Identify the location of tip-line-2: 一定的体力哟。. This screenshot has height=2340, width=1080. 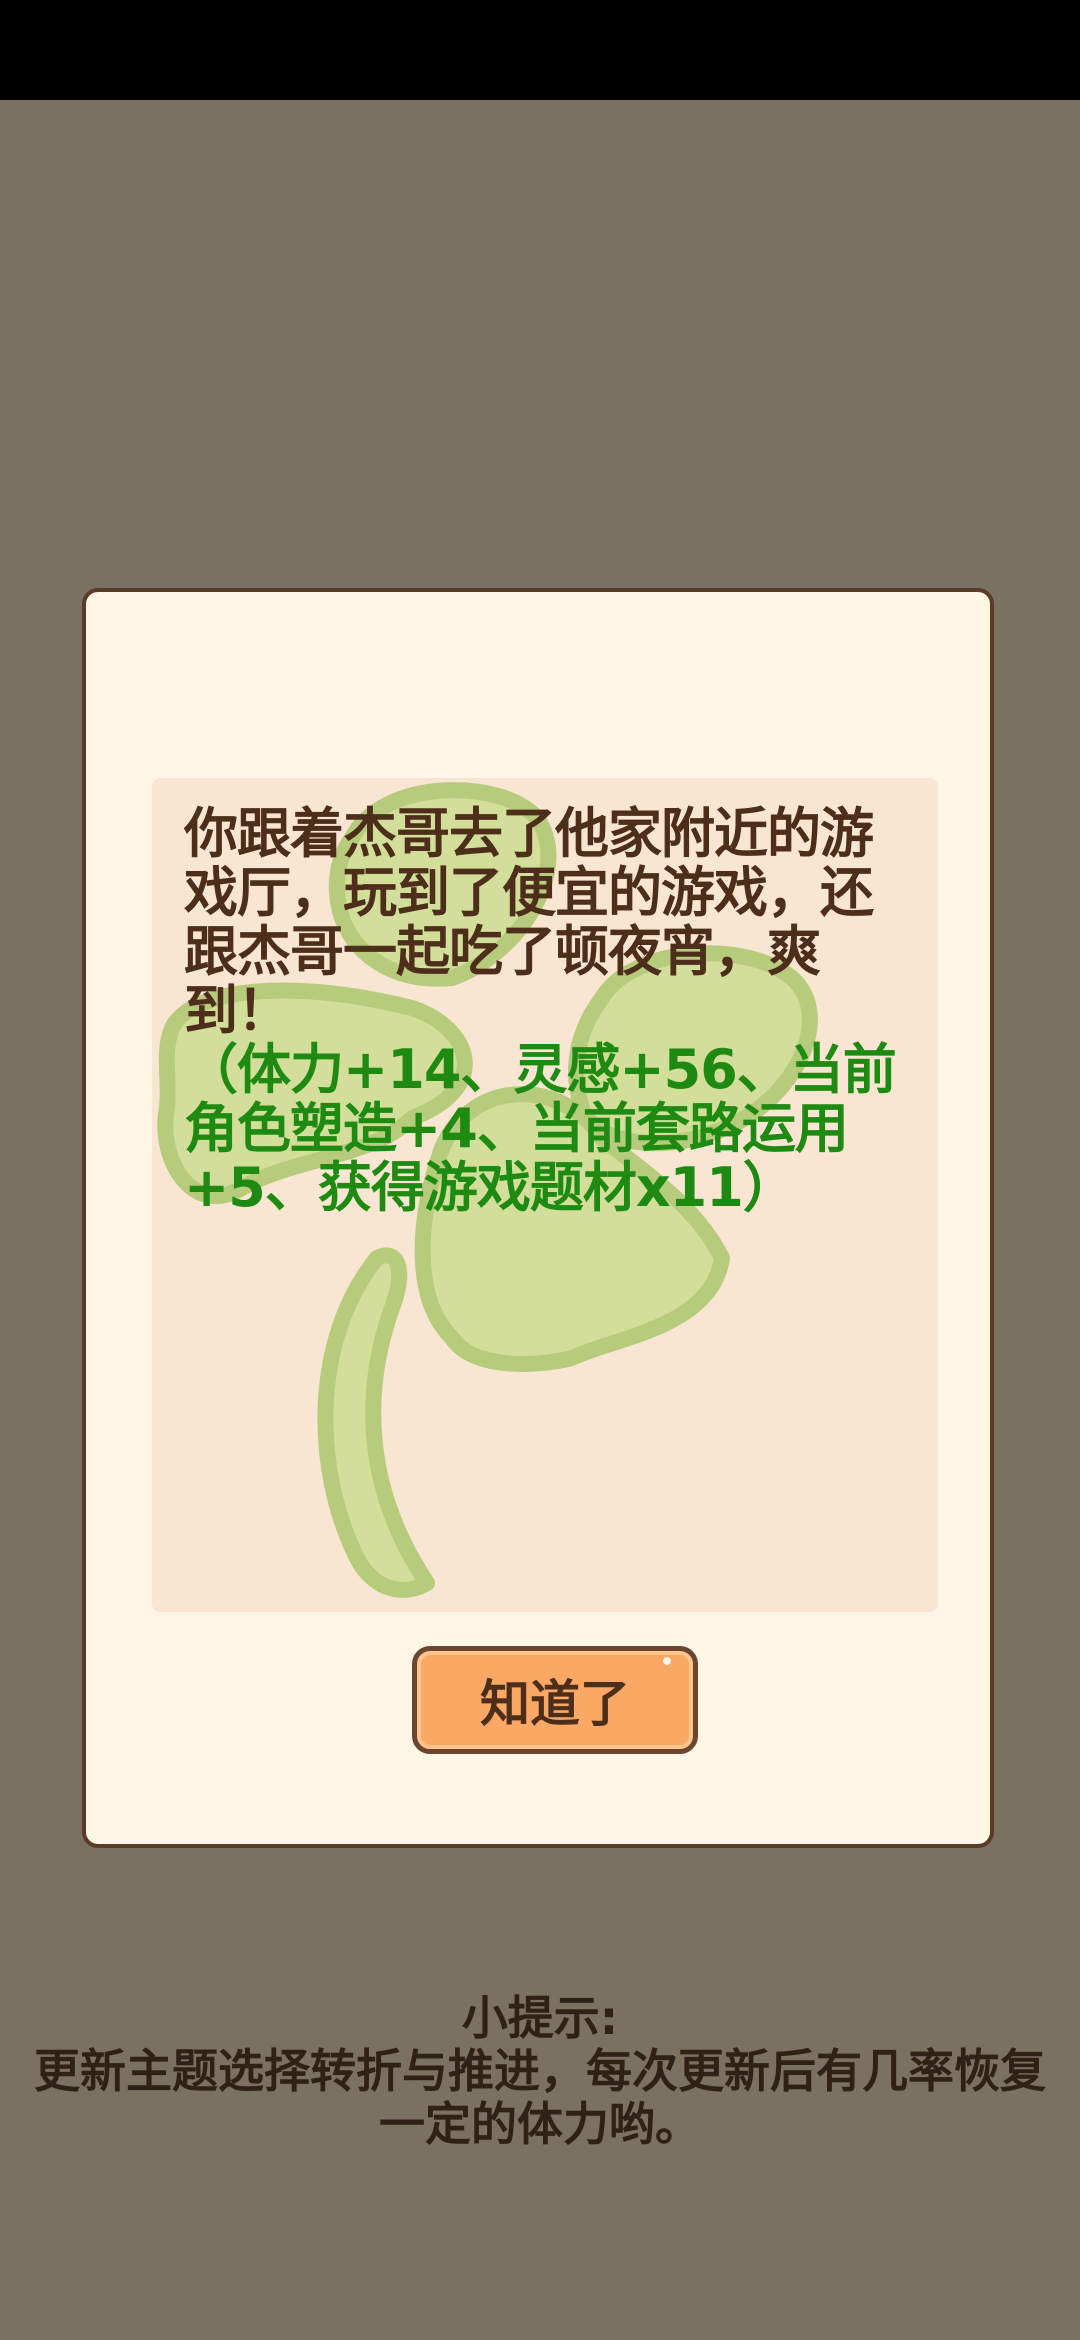
(540, 2124).